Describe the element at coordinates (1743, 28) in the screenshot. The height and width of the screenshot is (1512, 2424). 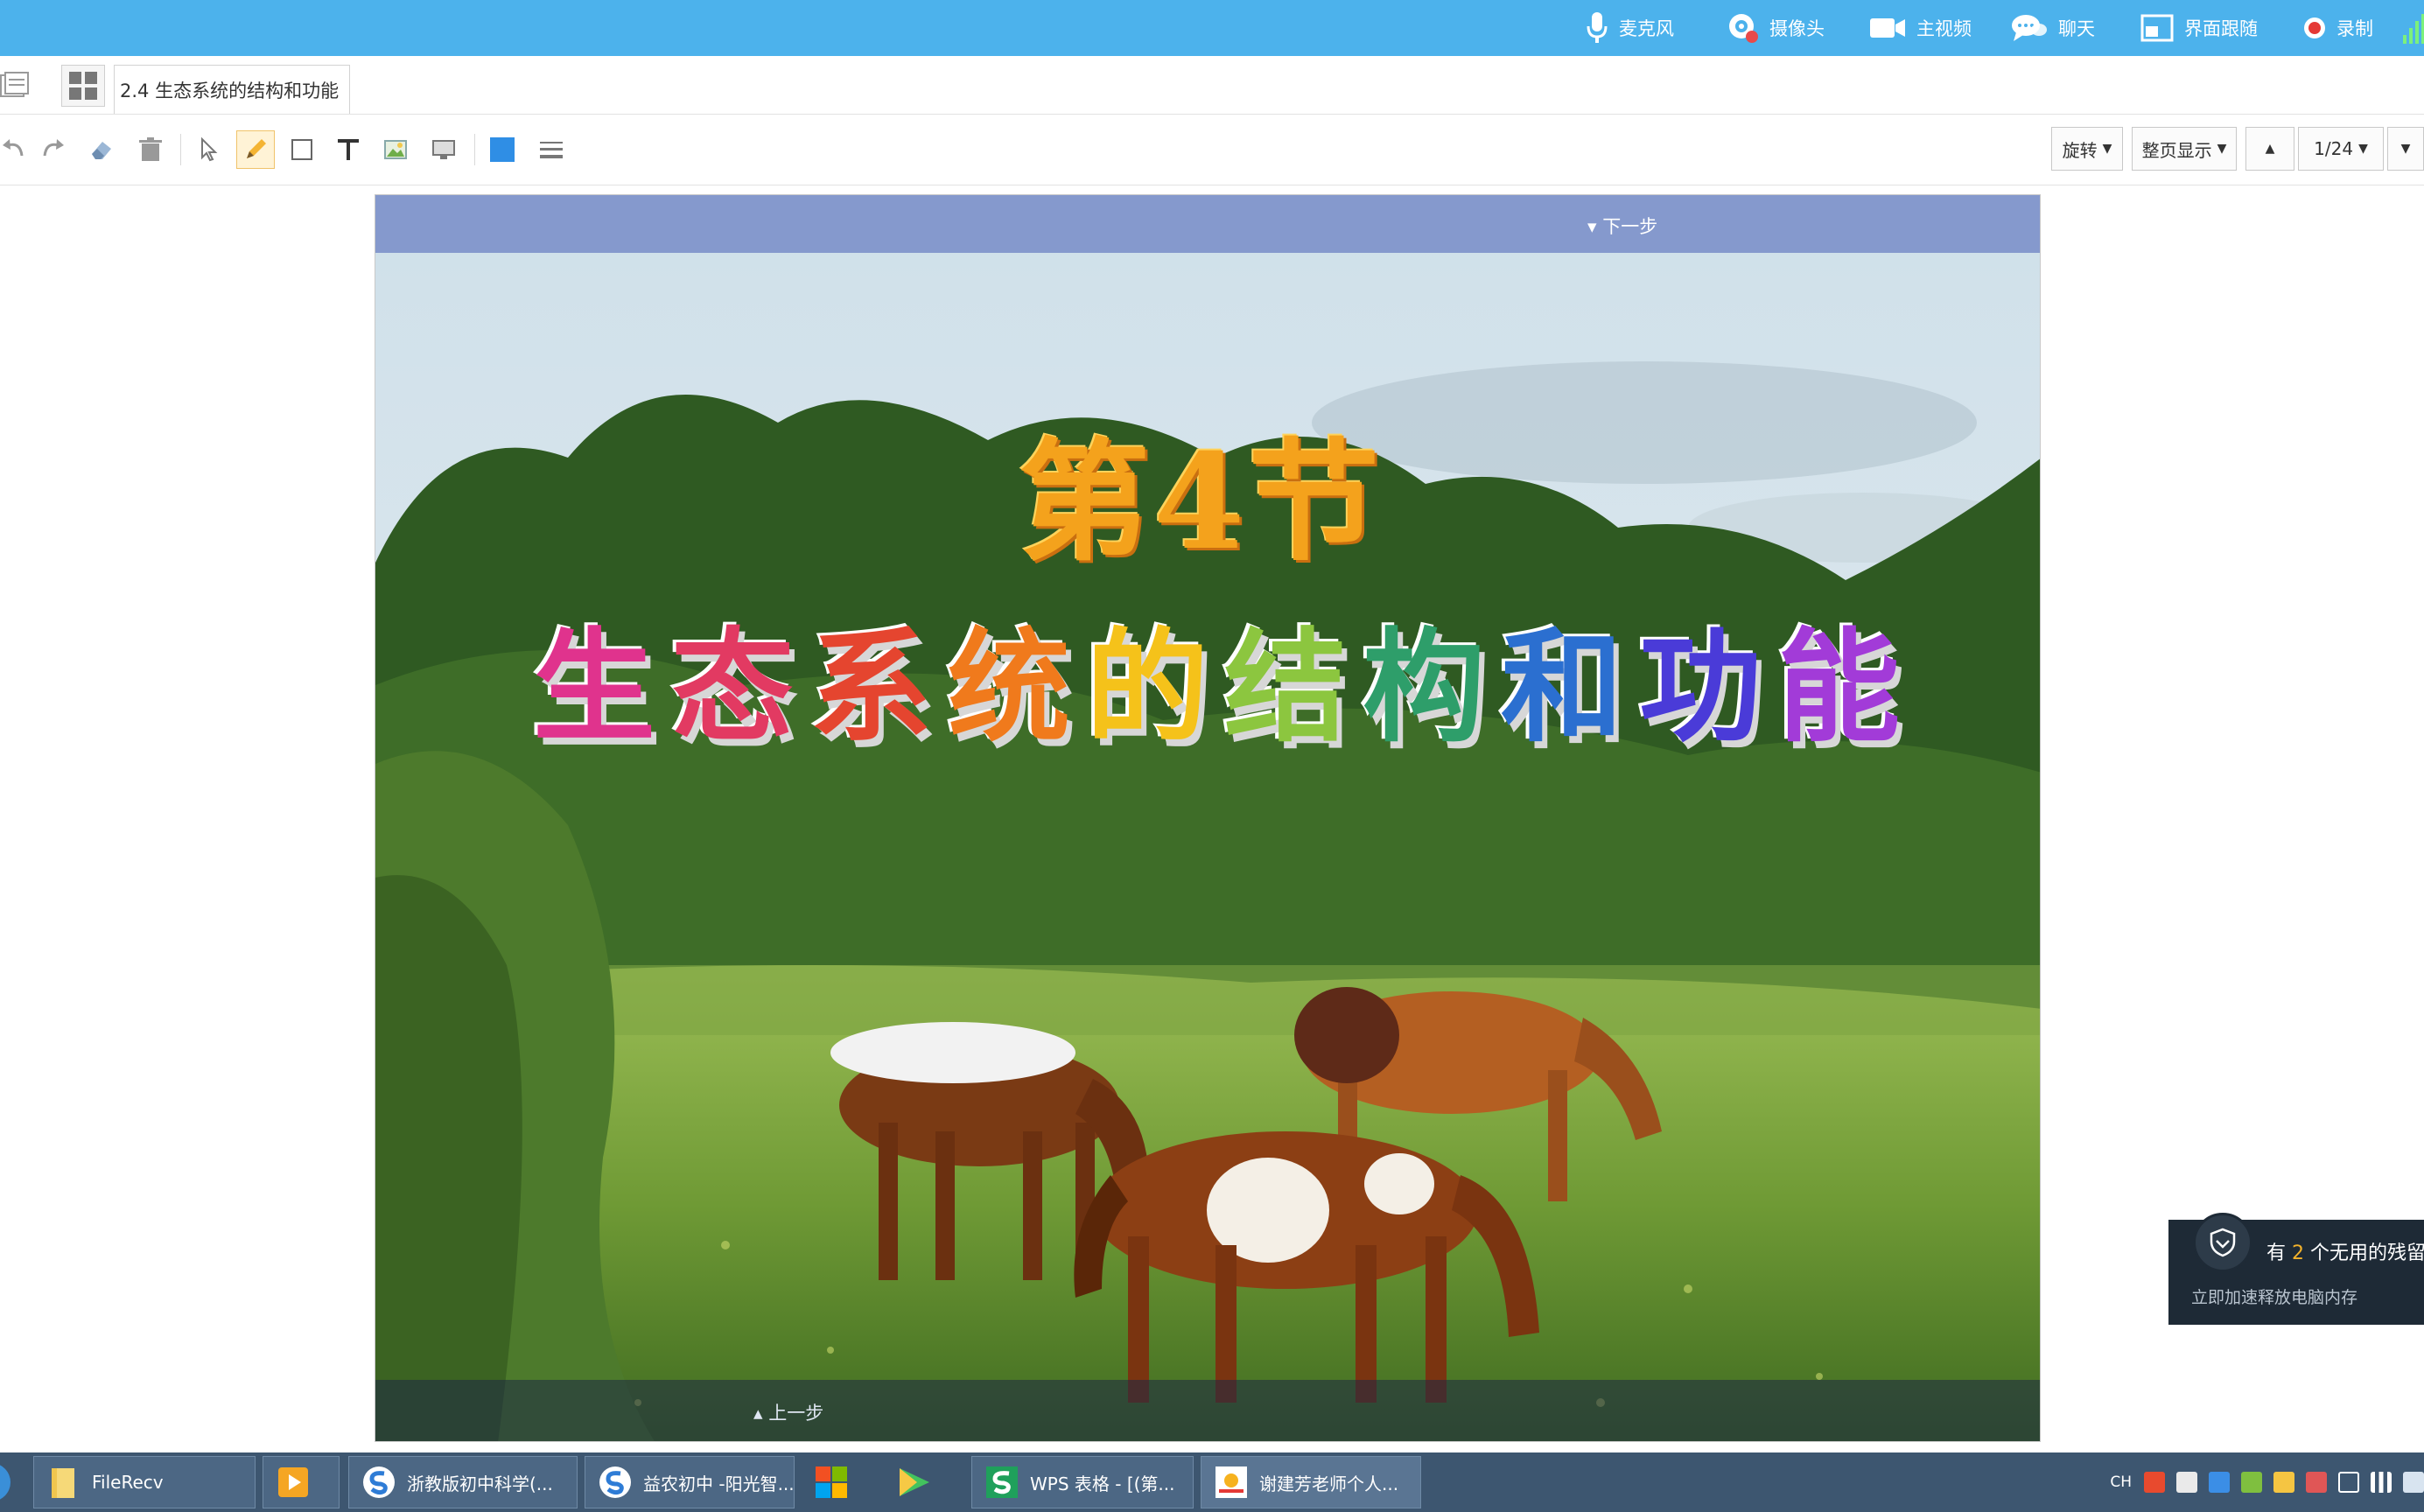
I see `camera-icon` at that location.